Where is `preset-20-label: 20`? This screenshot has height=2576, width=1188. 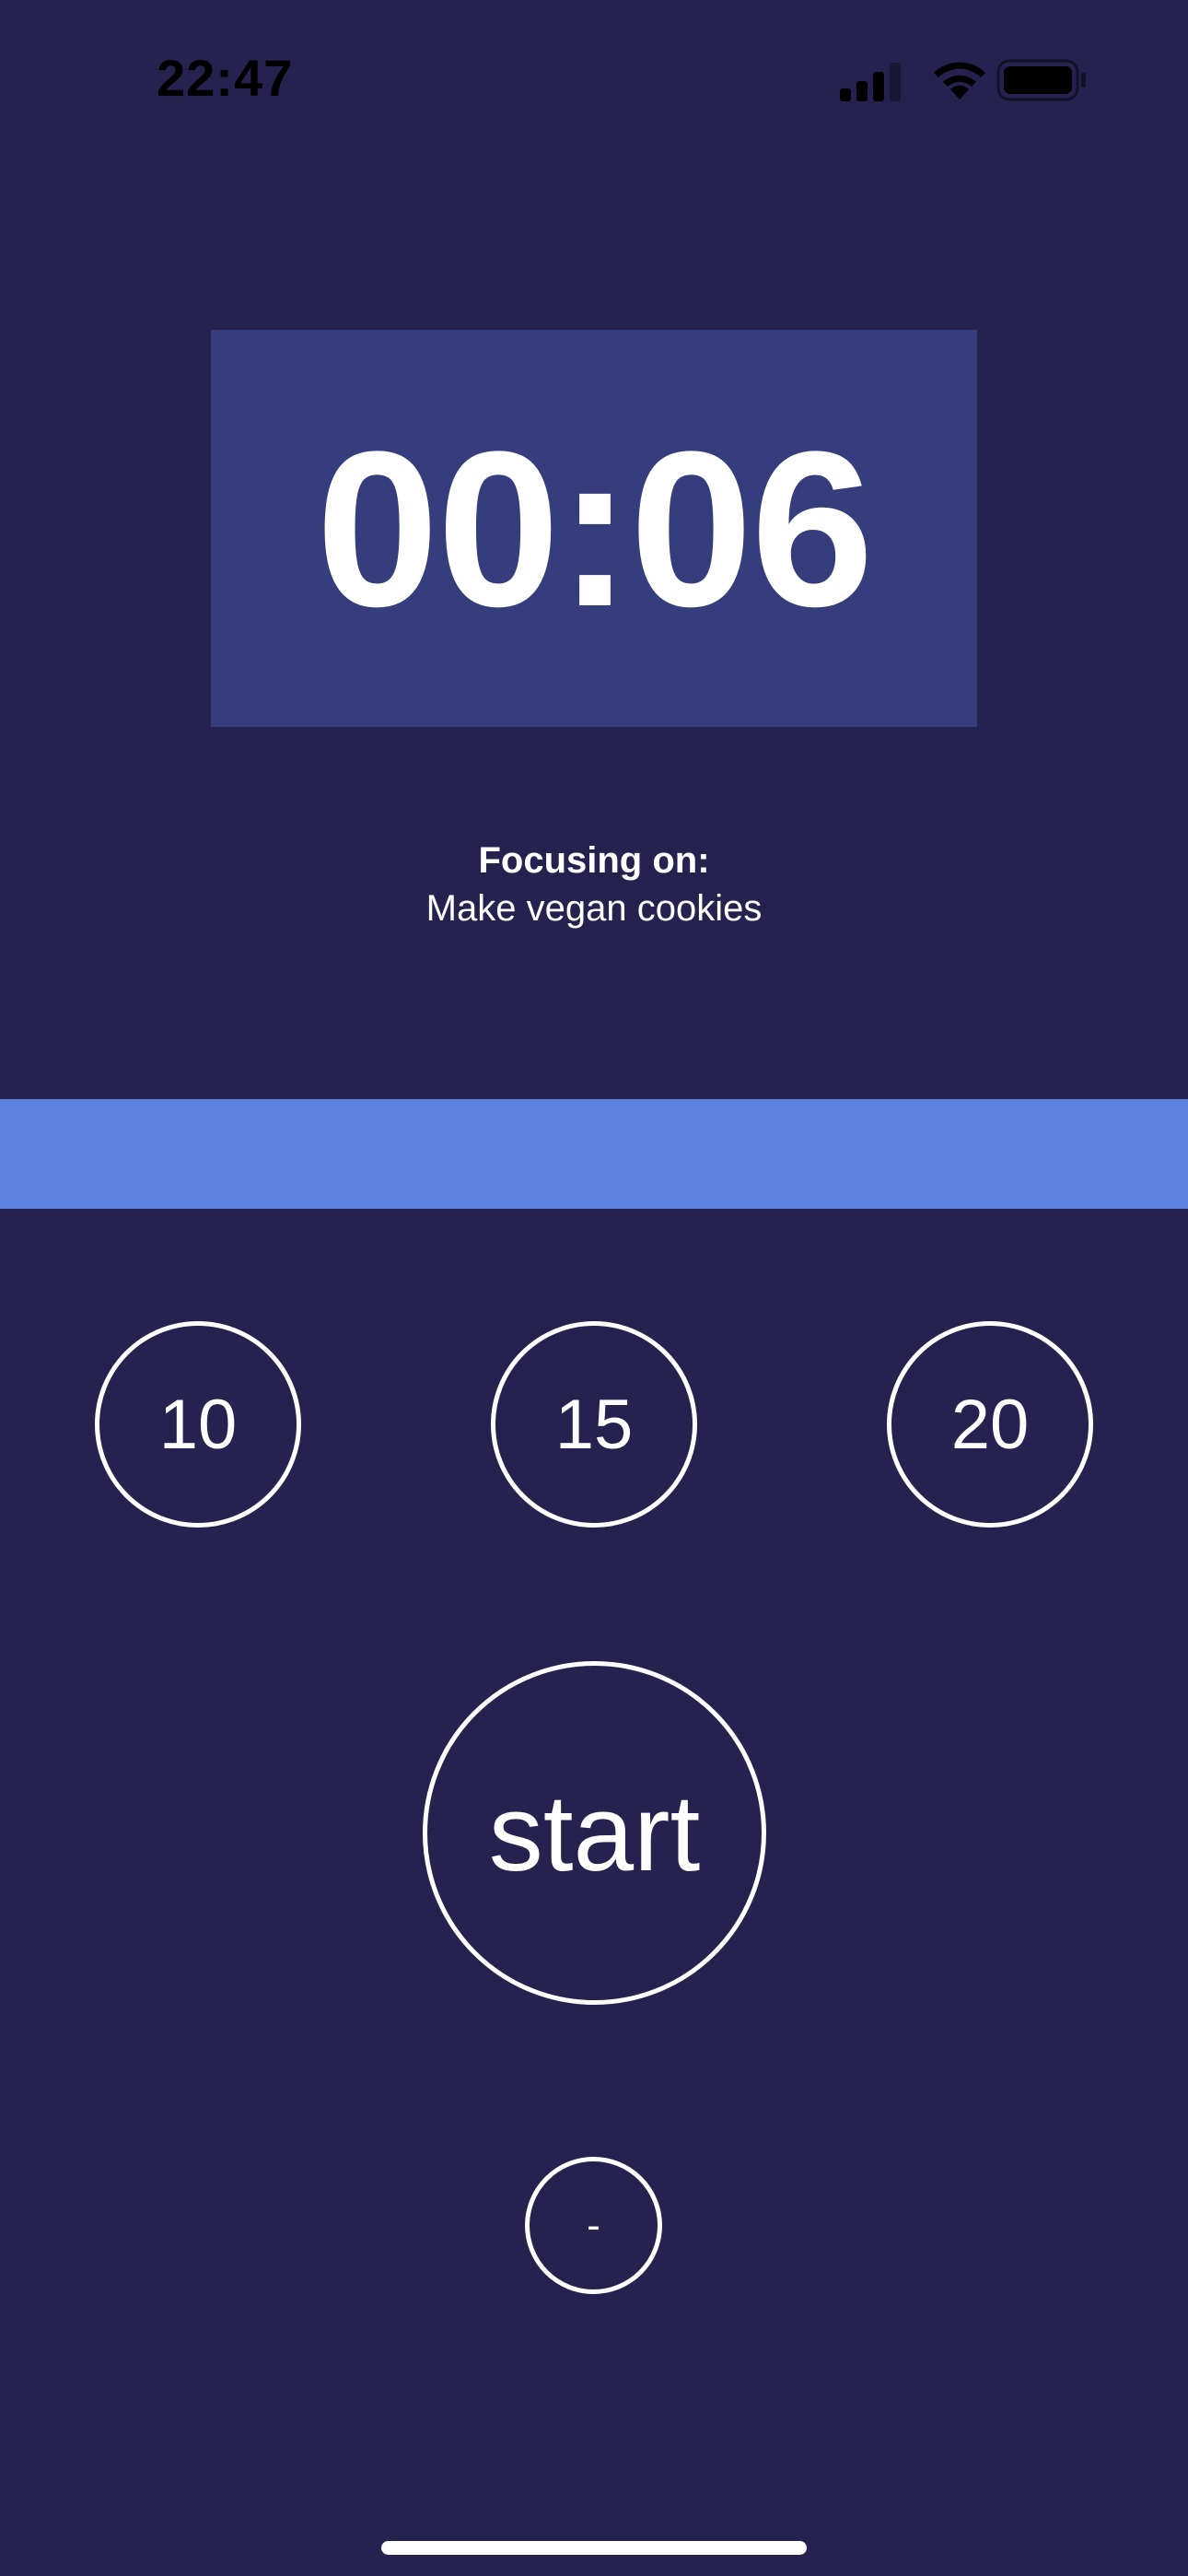
preset-20-label: 20 is located at coordinates (990, 1424).